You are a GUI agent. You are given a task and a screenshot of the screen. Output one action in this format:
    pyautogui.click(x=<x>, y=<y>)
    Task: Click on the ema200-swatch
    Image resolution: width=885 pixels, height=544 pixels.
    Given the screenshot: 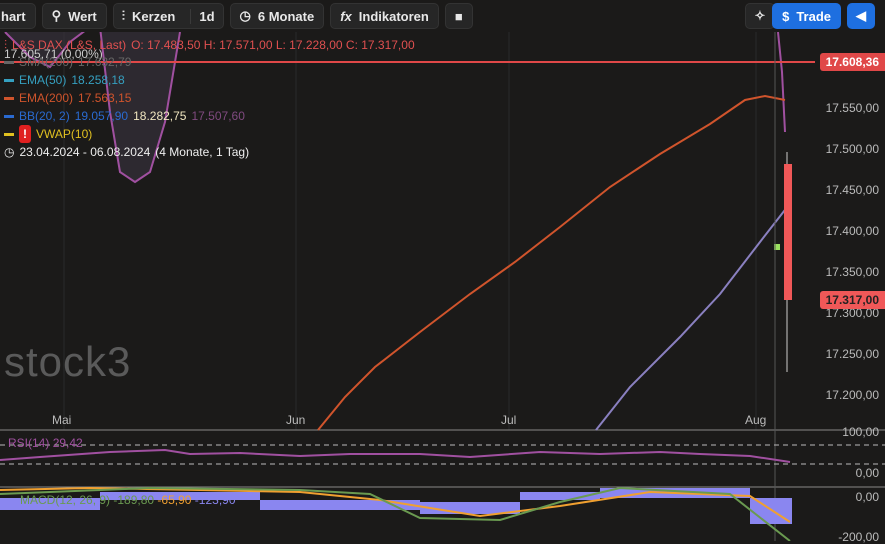 What is the action you would take?
    pyautogui.click(x=9, y=98)
    